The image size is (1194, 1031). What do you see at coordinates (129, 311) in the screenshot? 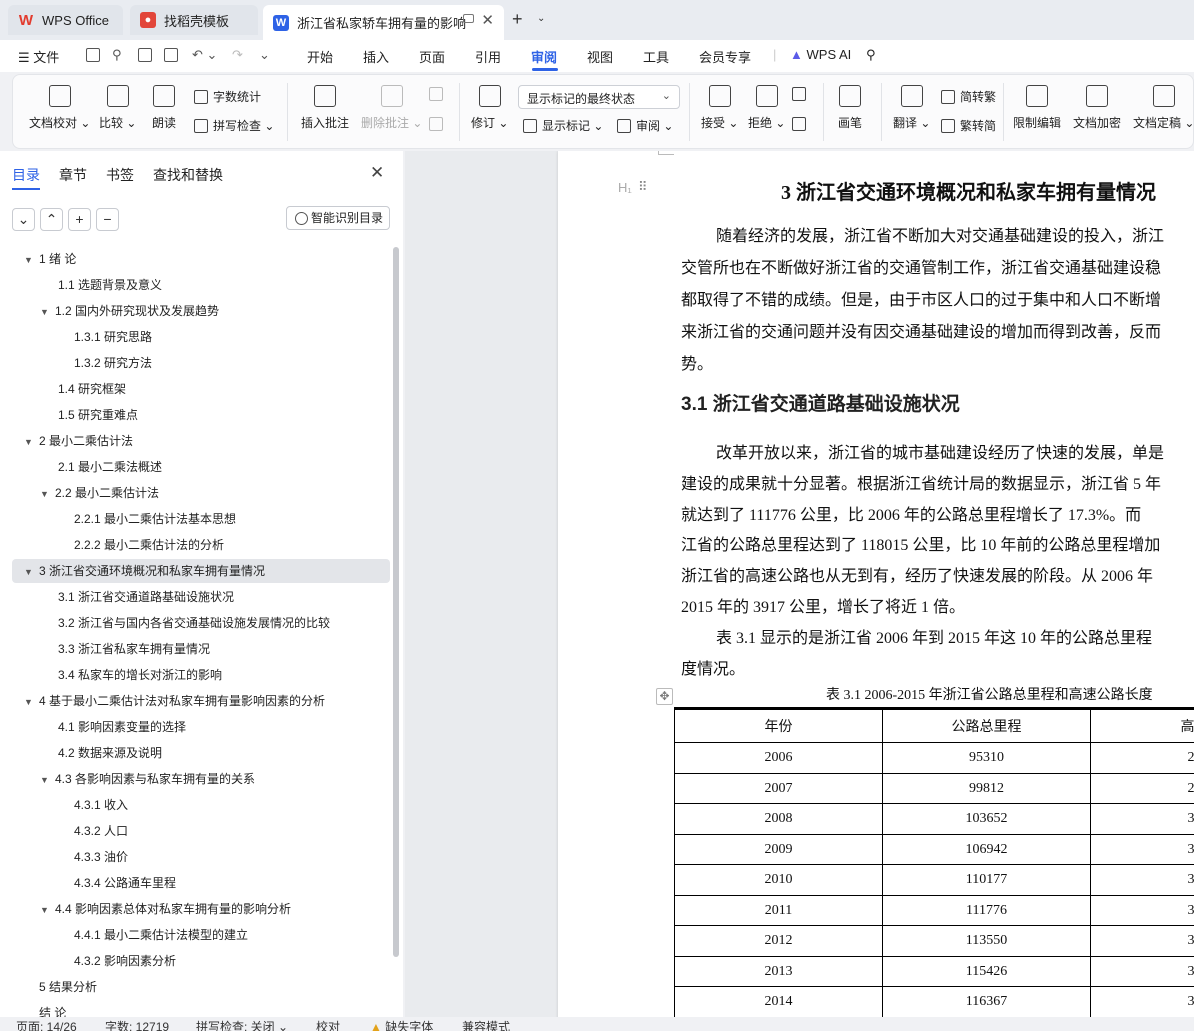
I see `toc-item: ▼ 1.2 国内外研究现状及发展趋势` at bounding box center [129, 311].